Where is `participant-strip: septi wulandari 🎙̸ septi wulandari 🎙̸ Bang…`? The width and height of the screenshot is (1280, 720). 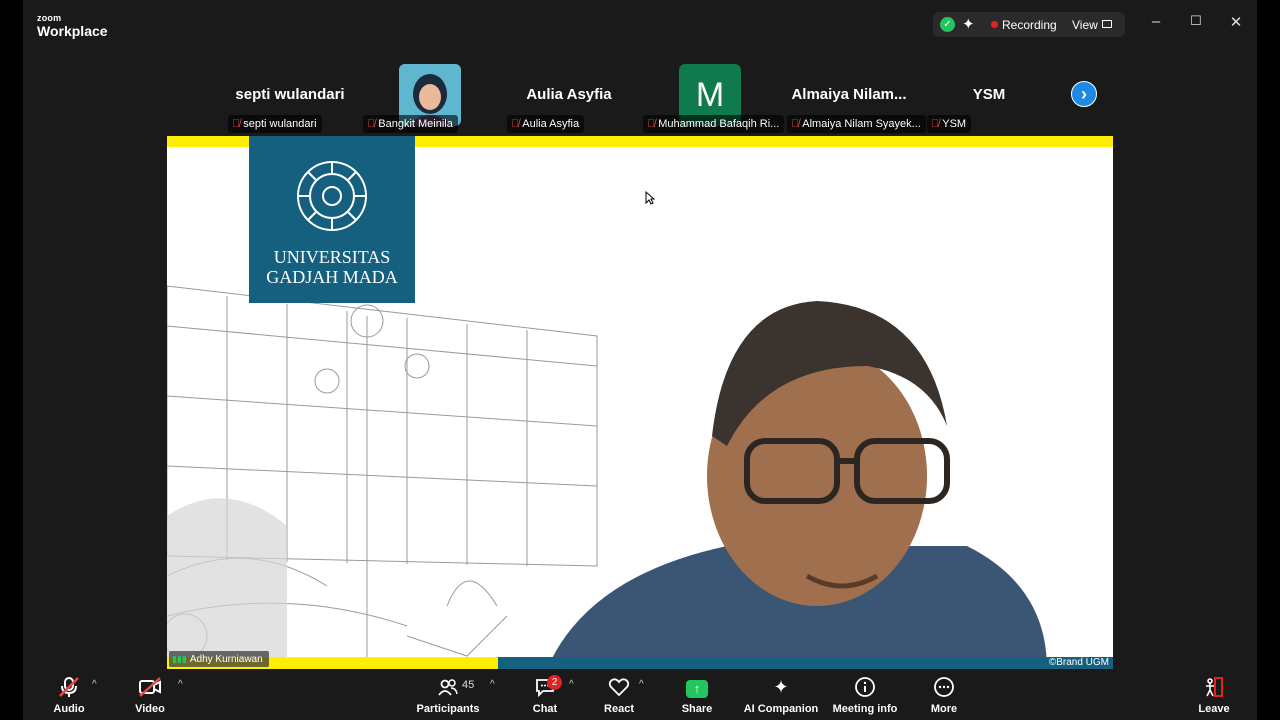 participant-strip: septi wulandari 🎙̸ septi wulandari 🎙̸ Bang… is located at coordinates (640, 92).